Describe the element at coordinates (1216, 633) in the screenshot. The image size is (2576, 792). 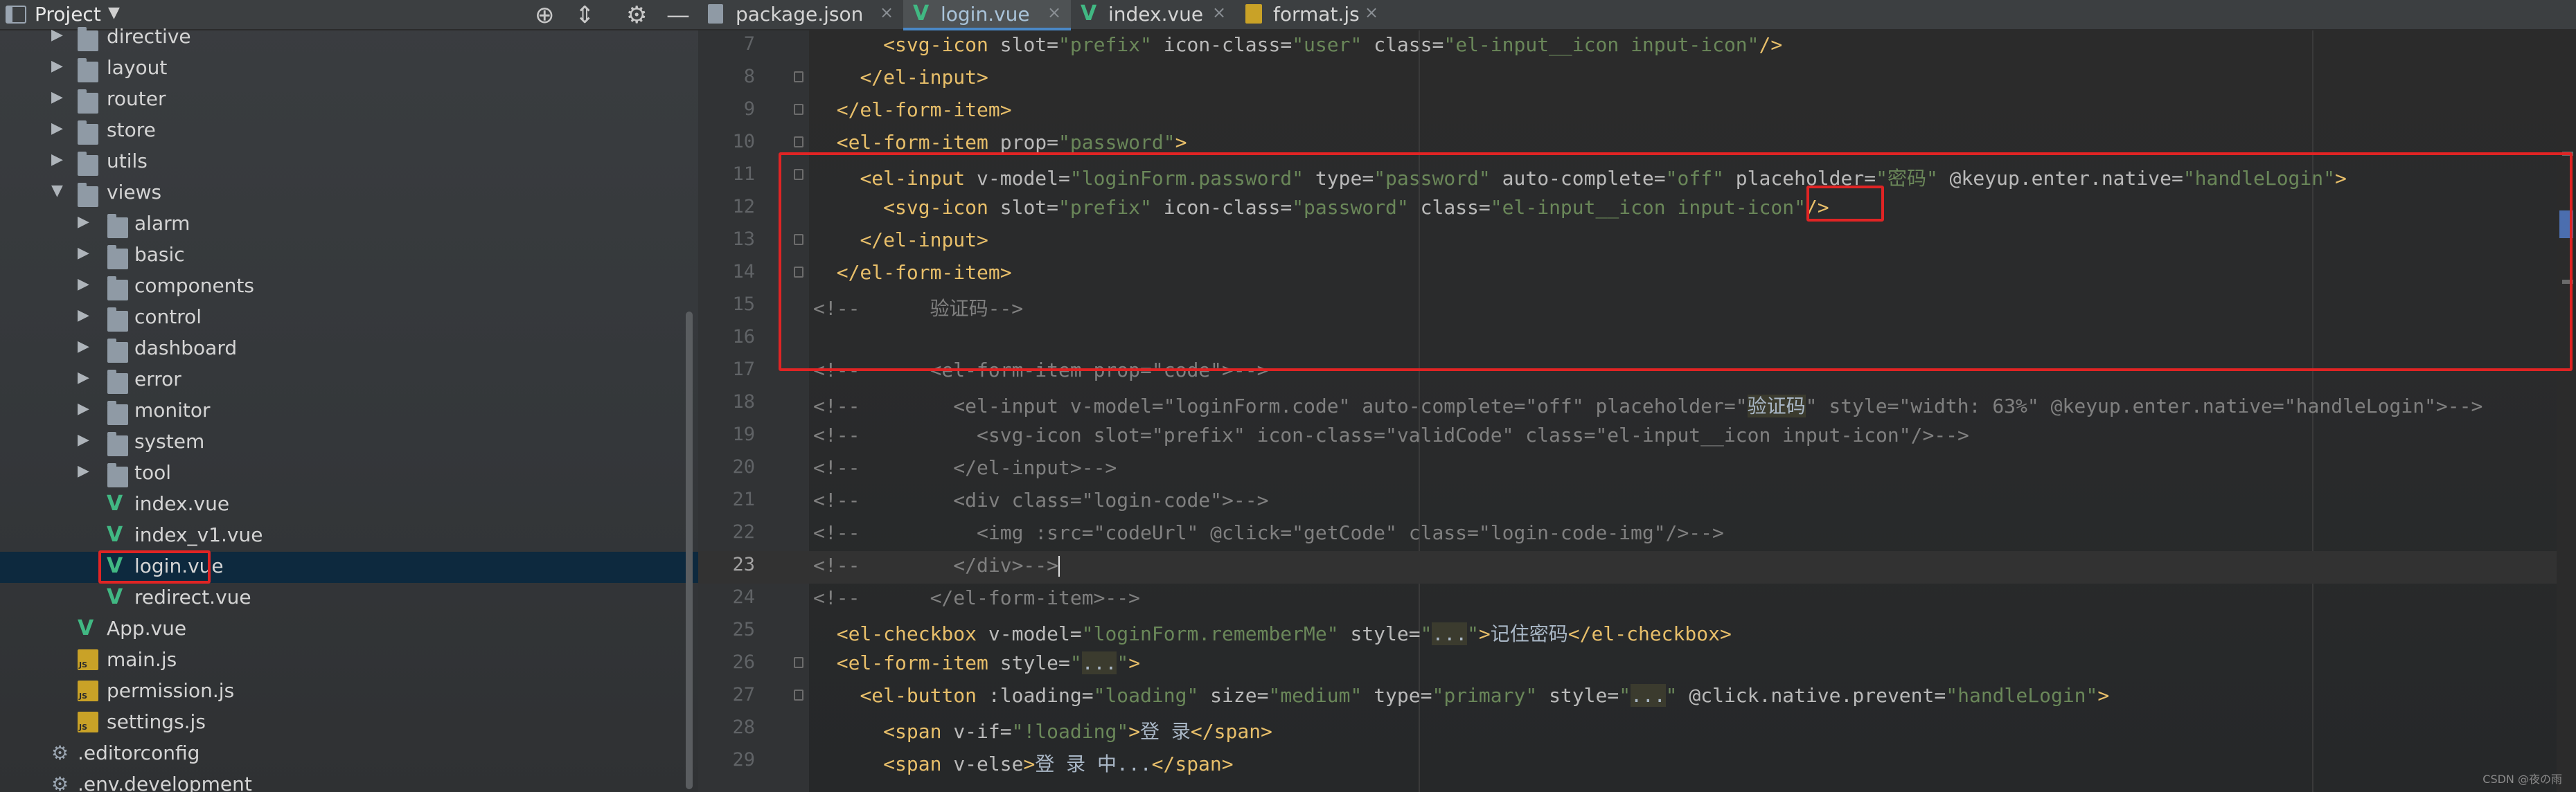
I see `code-token: "loginForm.rememberMe"` at that location.